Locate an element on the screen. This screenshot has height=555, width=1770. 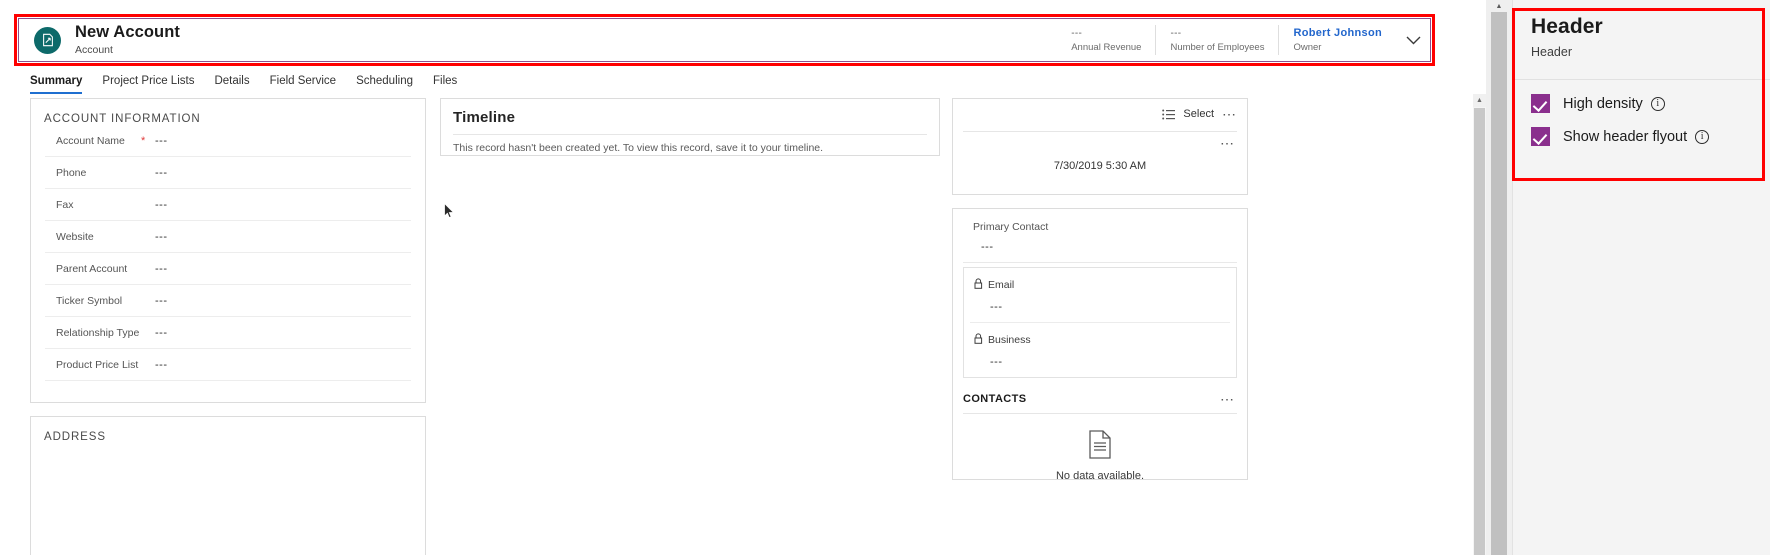
tab-scheduling: Scheduling is located at coordinates (384, 84).